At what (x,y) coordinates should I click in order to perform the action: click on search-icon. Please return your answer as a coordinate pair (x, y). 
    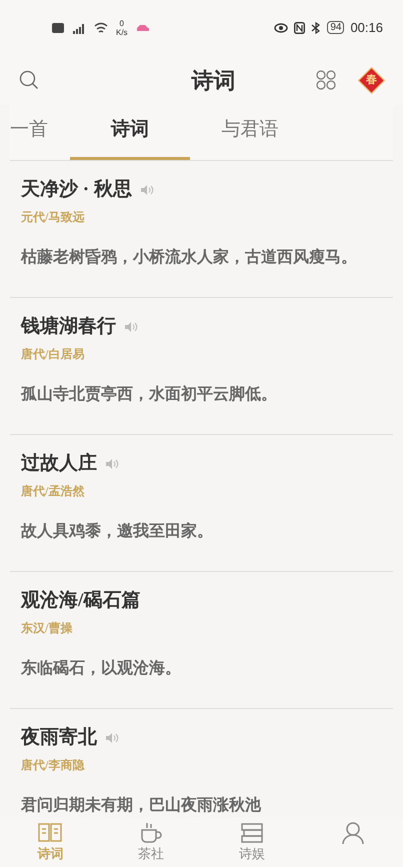
    Looking at the image, I should click on (29, 80).